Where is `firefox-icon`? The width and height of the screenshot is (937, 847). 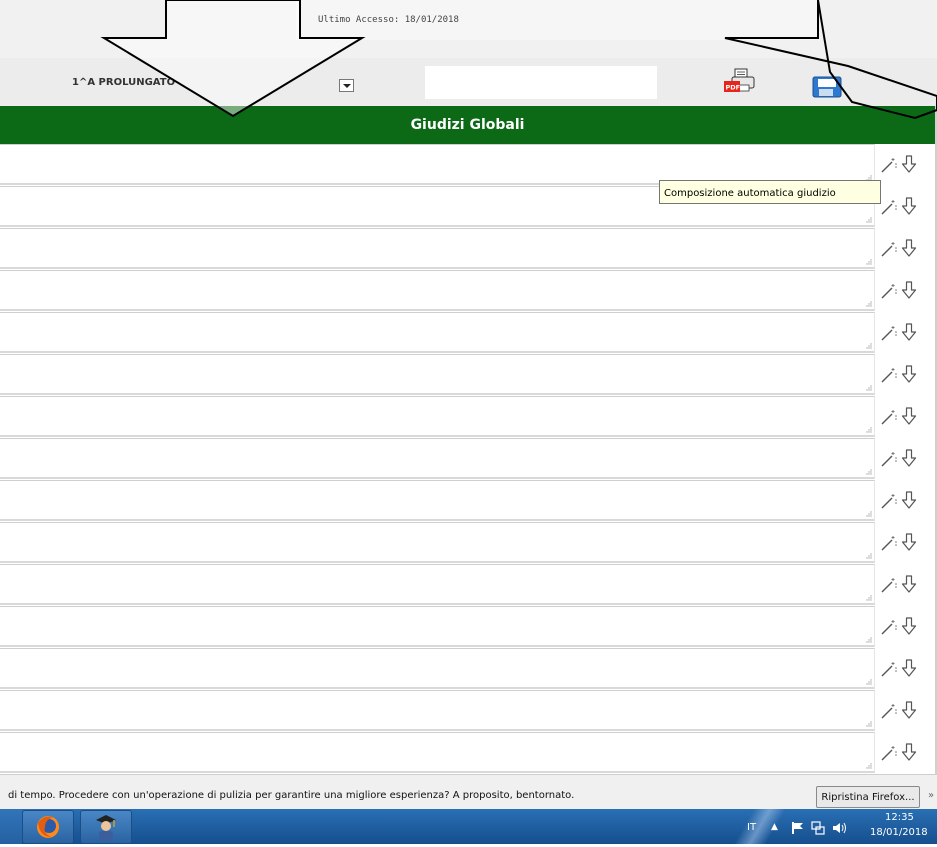
firefox-icon is located at coordinates (48, 827).